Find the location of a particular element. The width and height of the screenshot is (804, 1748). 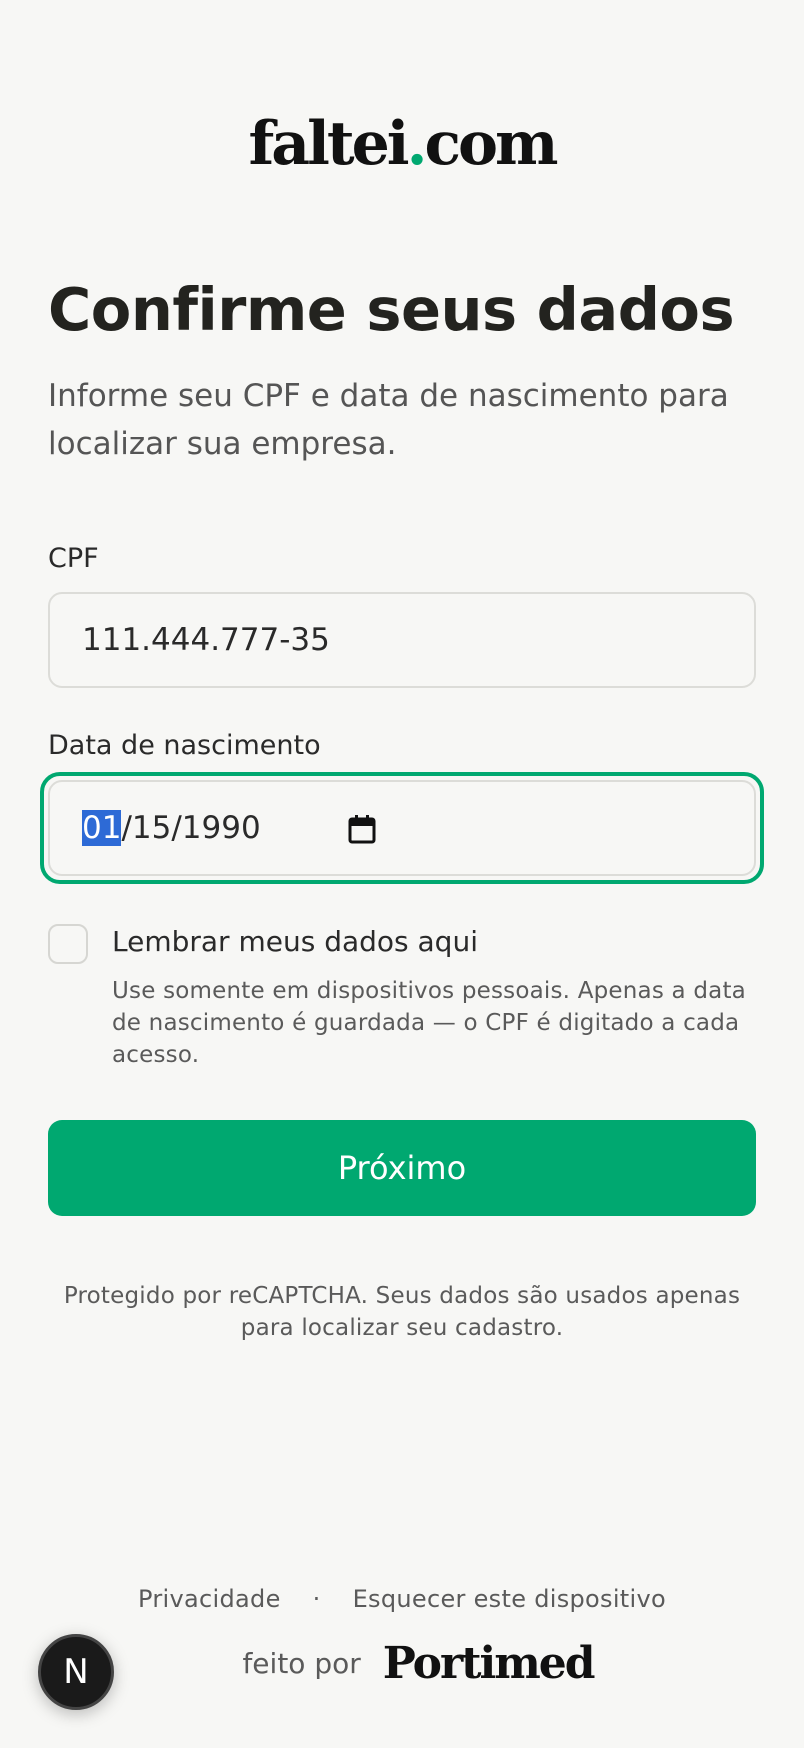

calendar-icon is located at coordinates (362, 829).